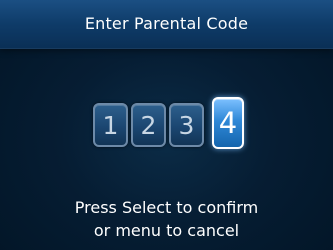 Image resolution: width=333 pixels, height=250 pixels. Describe the element at coordinates (166, 207) in the screenshot. I see `instruction-line-1: Press Select to confirm` at that location.